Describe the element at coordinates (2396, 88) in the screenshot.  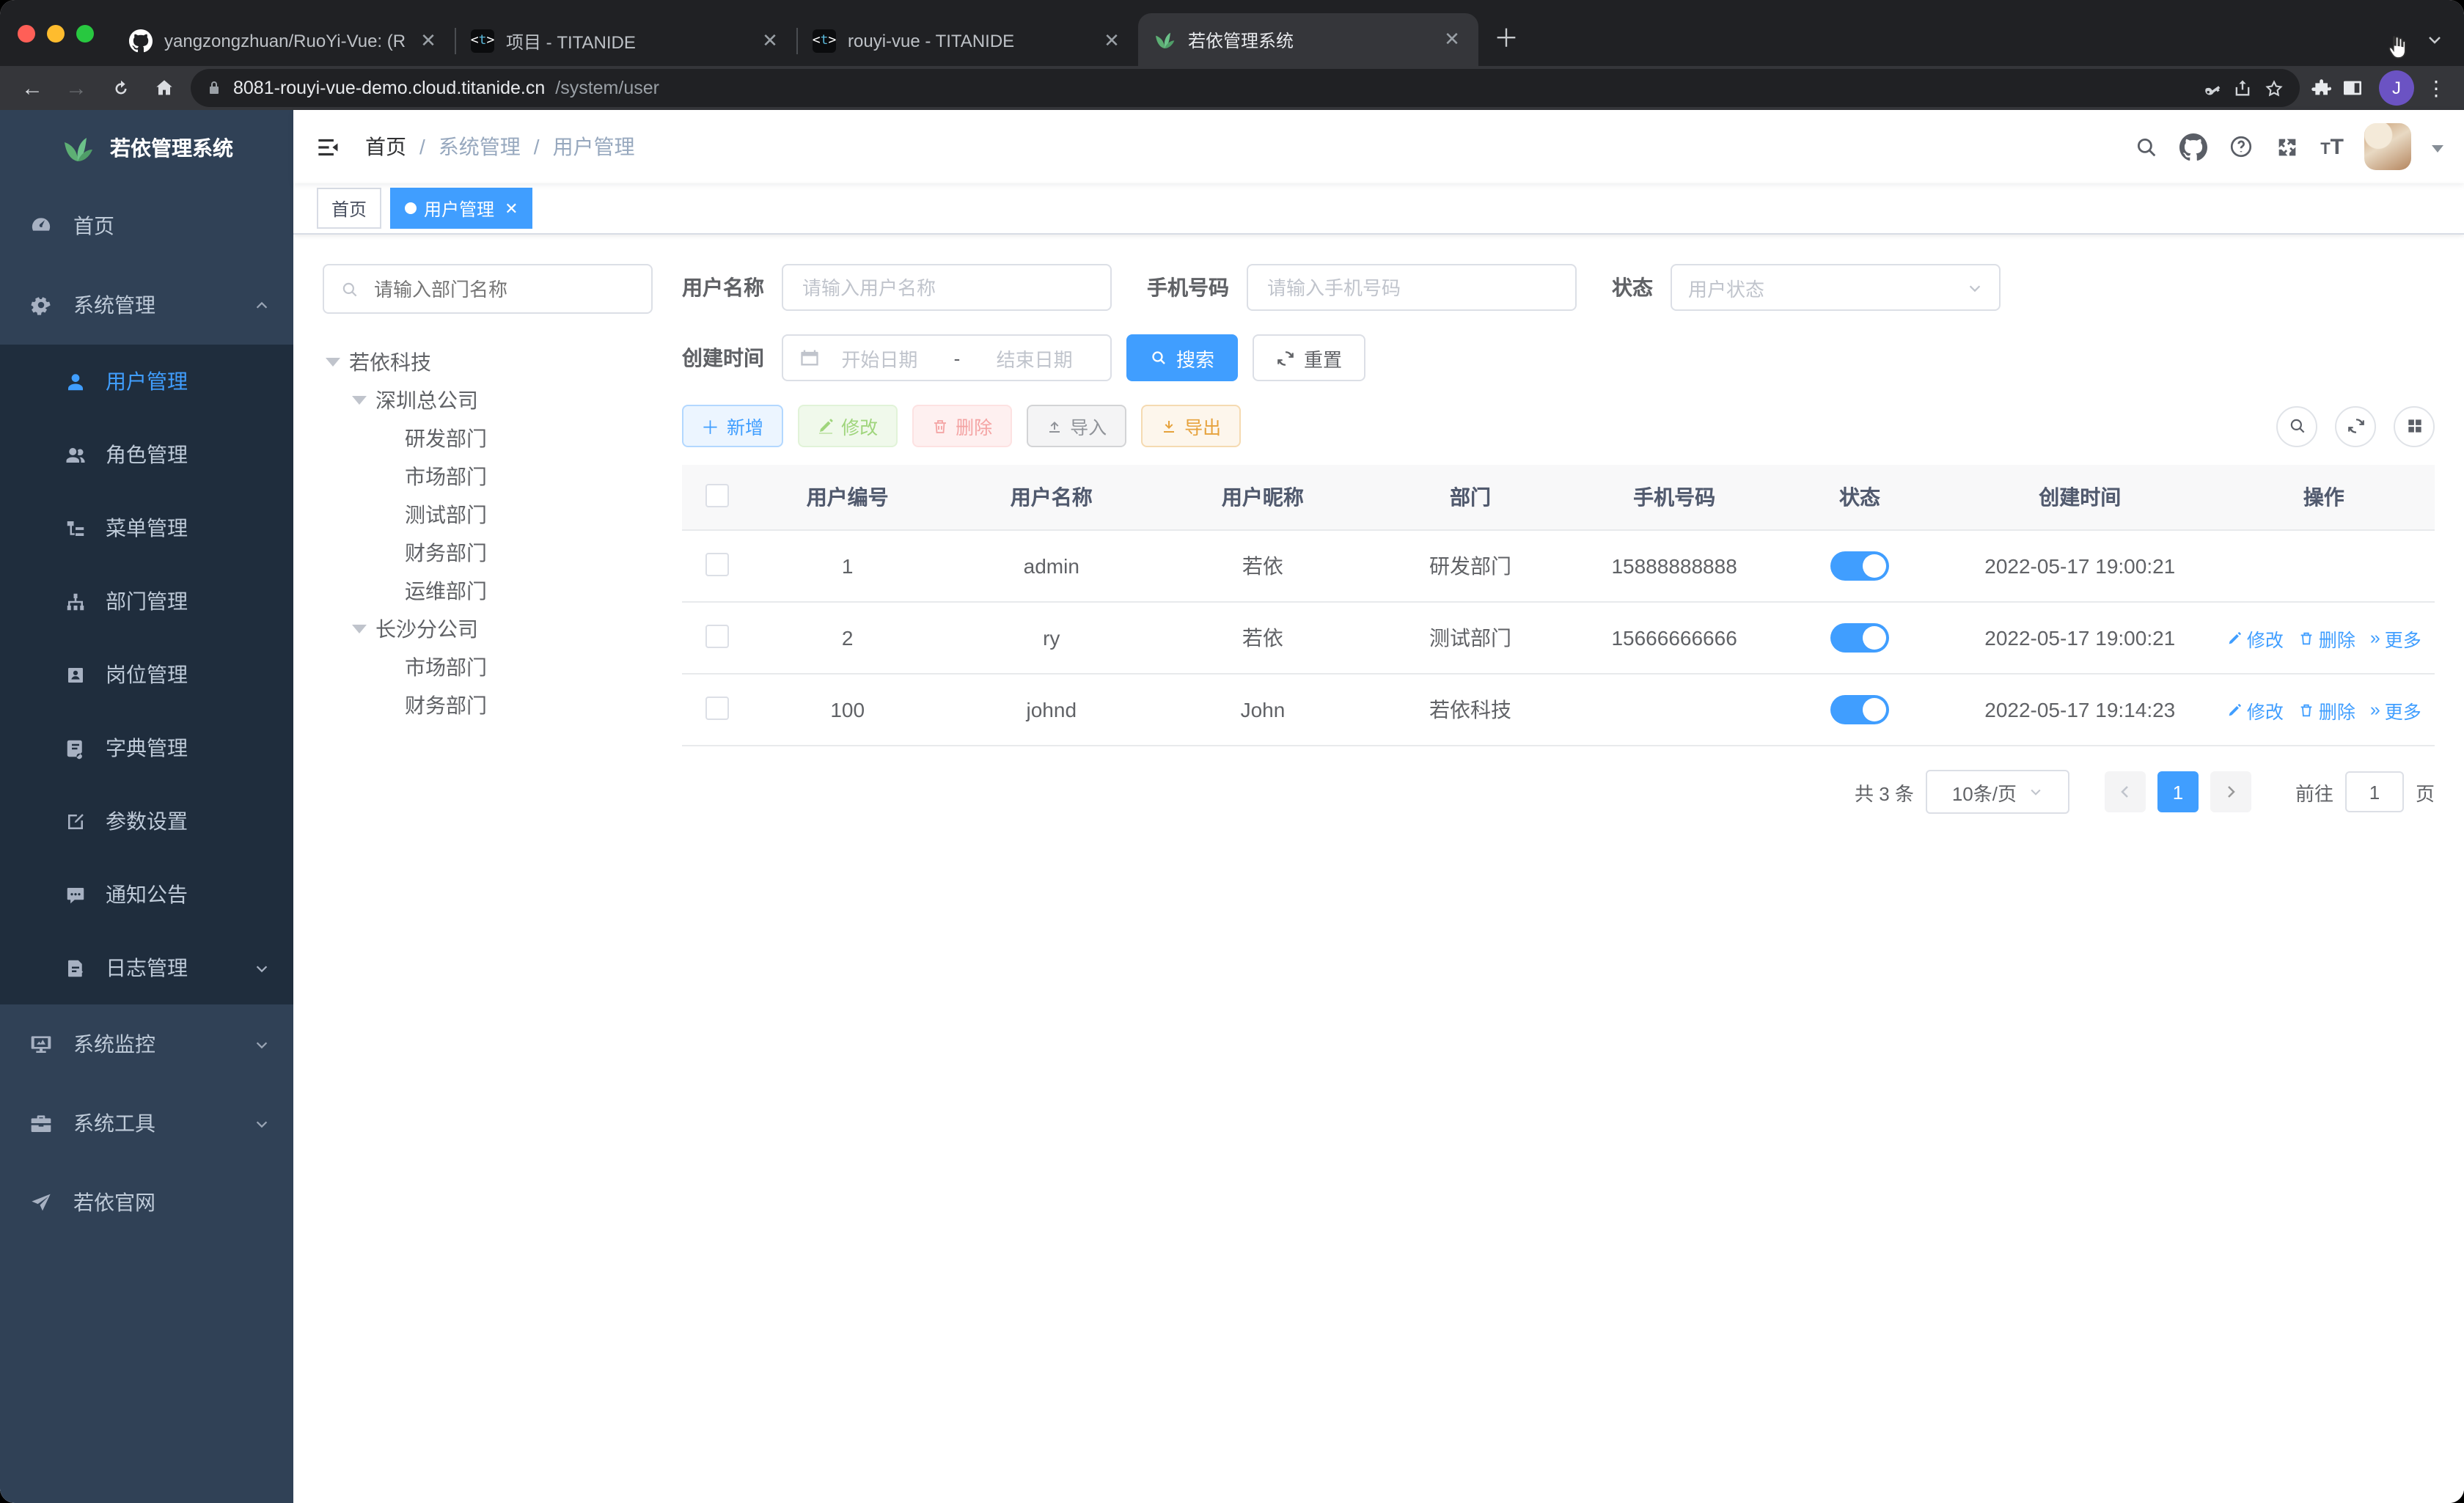
I see `browser-profile-avatar: J` at that location.